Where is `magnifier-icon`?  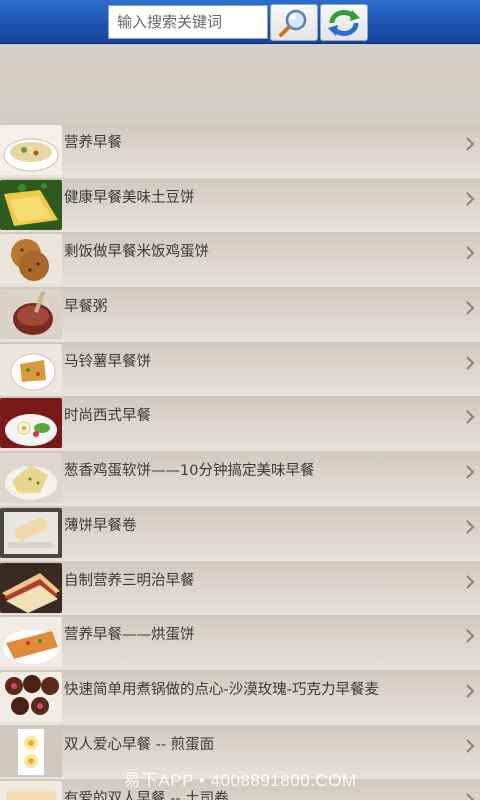 magnifier-icon is located at coordinates (293, 23).